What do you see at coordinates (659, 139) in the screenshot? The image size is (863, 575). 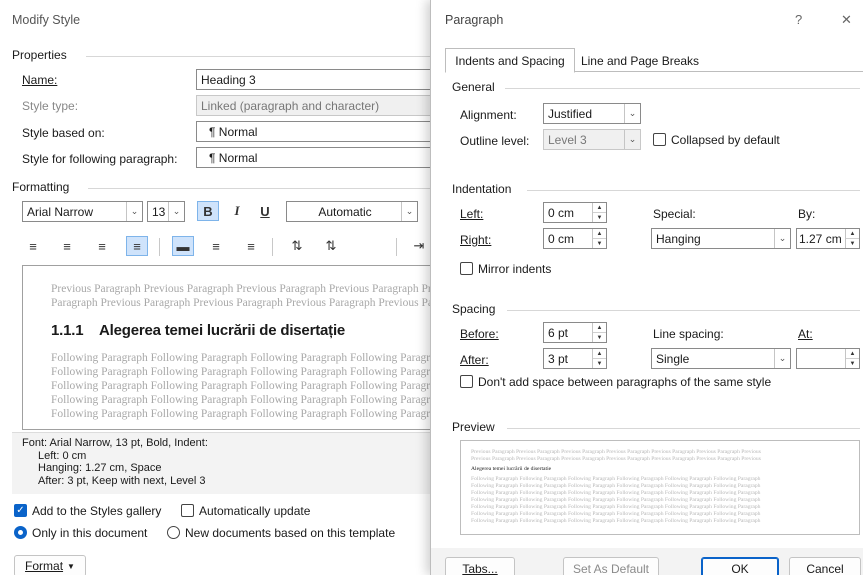 I see `collapsed-checkbox` at bounding box center [659, 139].